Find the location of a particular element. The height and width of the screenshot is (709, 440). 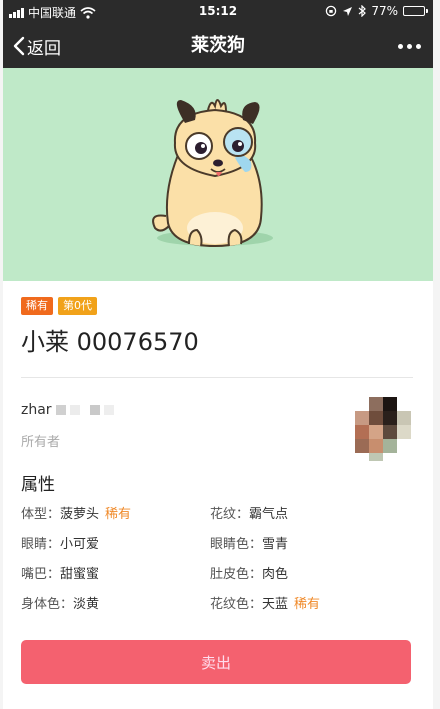

attribute-mouth: 嘴巴：甜蜜蜜 is located at coordinates (60, 572).